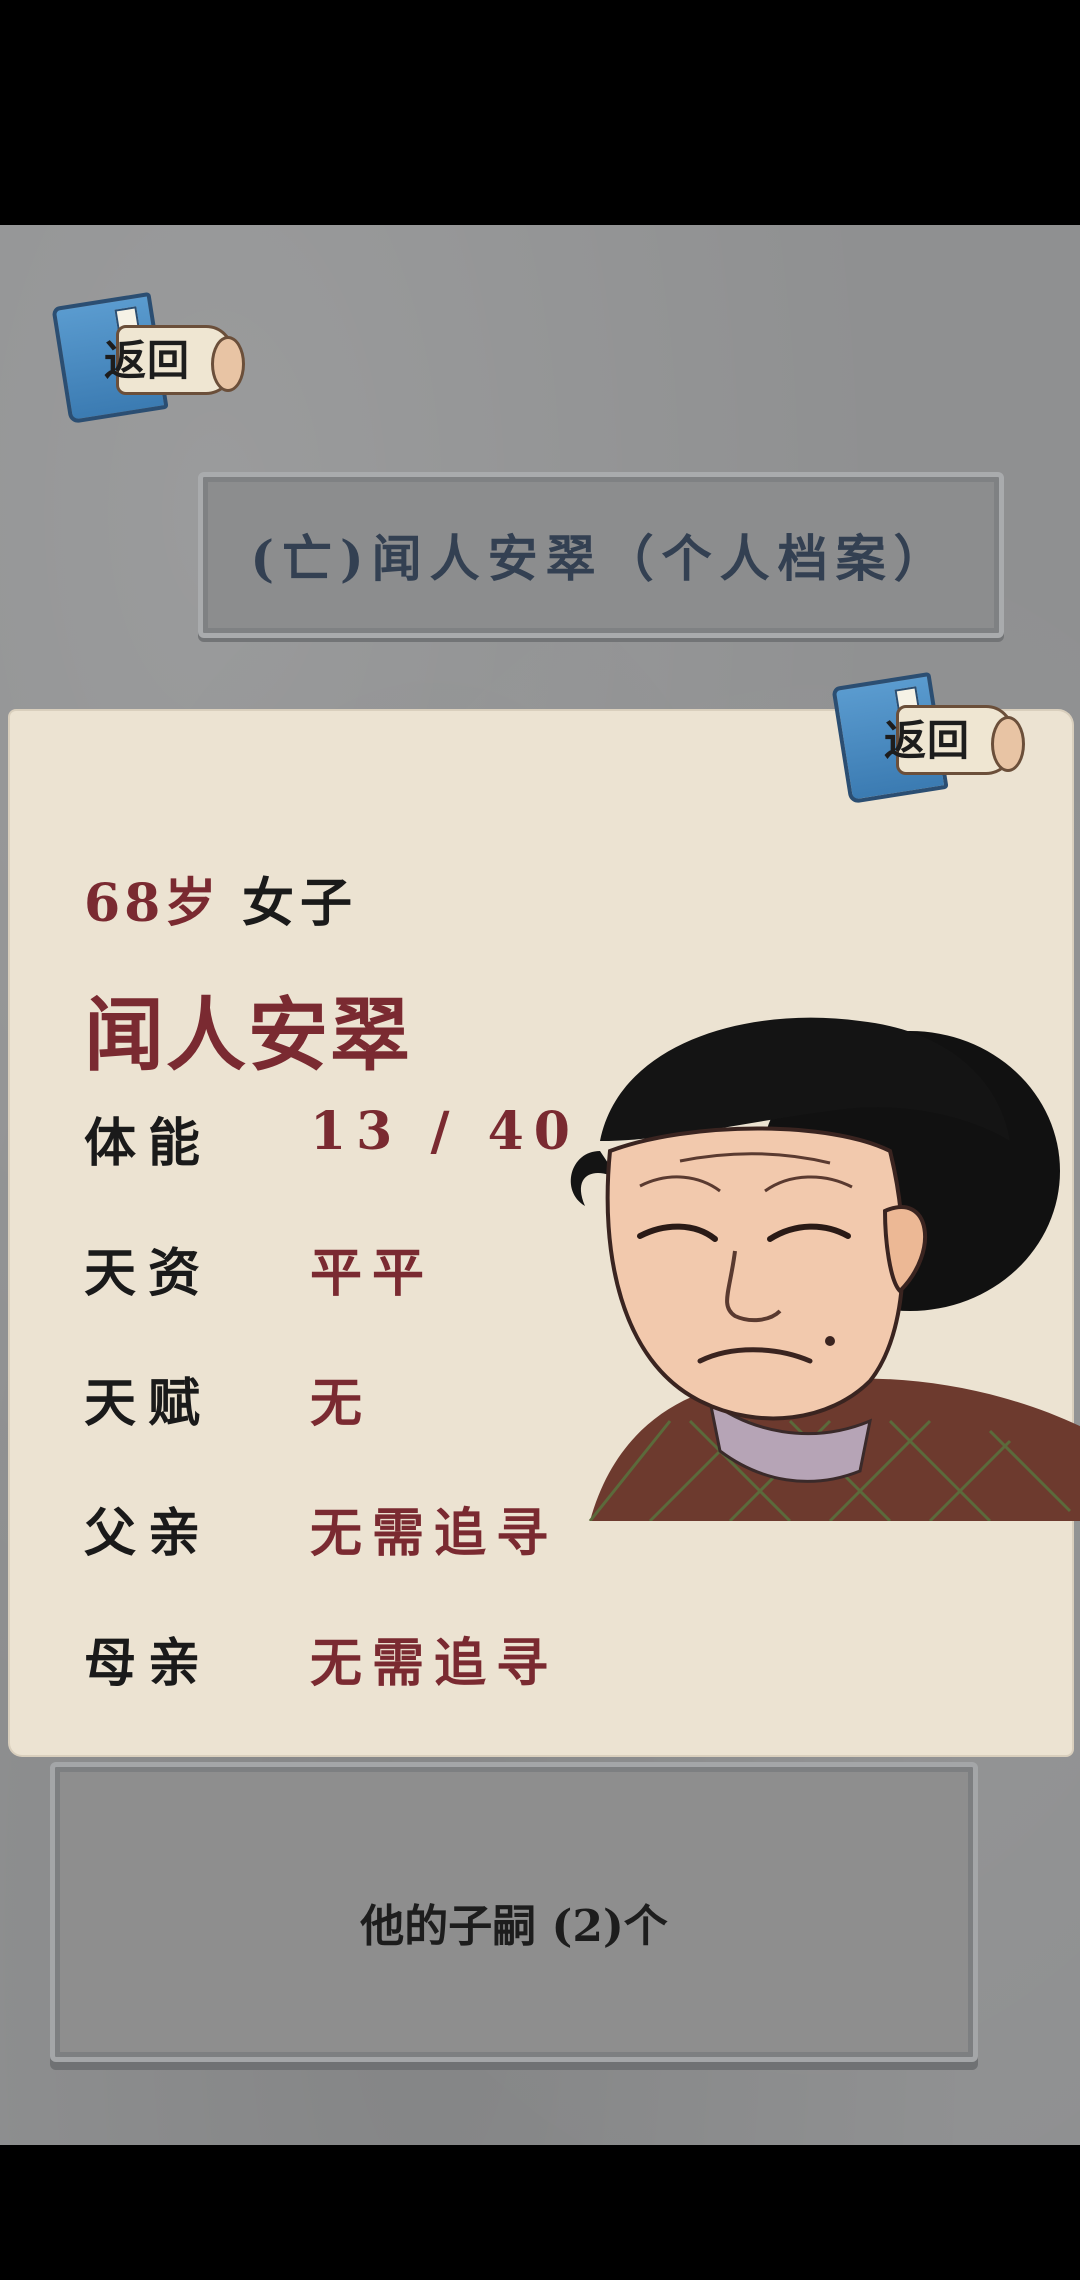 This screenshot has width=1080, height=2280. I want to click on card-back-button-label: 返回, so click(927, 740).